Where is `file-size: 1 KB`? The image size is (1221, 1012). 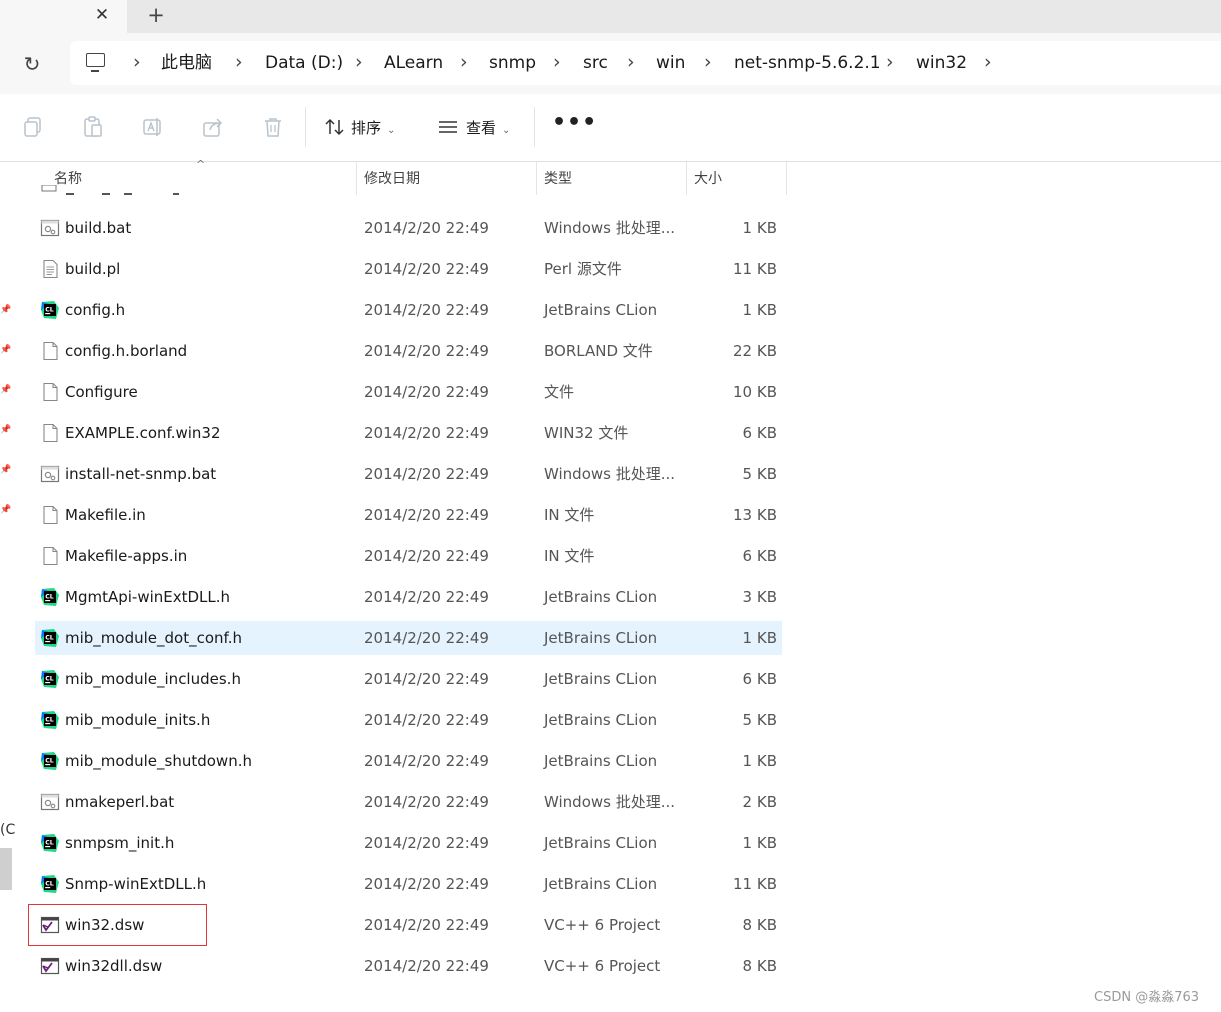
file-size: 1 KB is located at coordinates (759, 843).